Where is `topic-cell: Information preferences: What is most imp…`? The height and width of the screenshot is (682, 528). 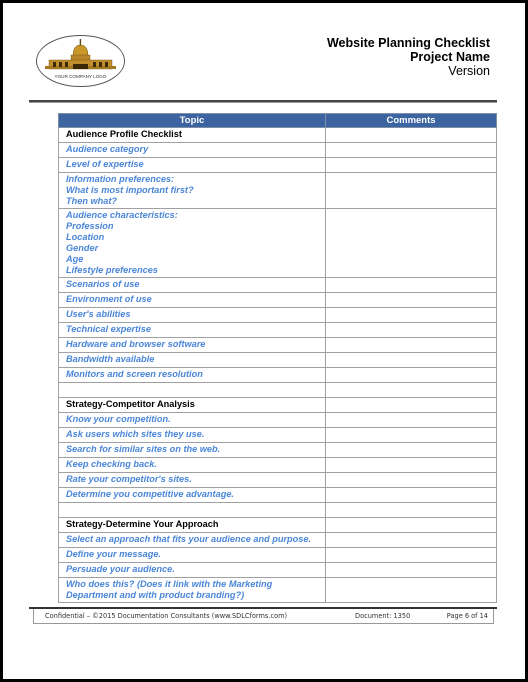 topic-cell: Information preferences: What is most imp… is located at coordinates (192, 190).